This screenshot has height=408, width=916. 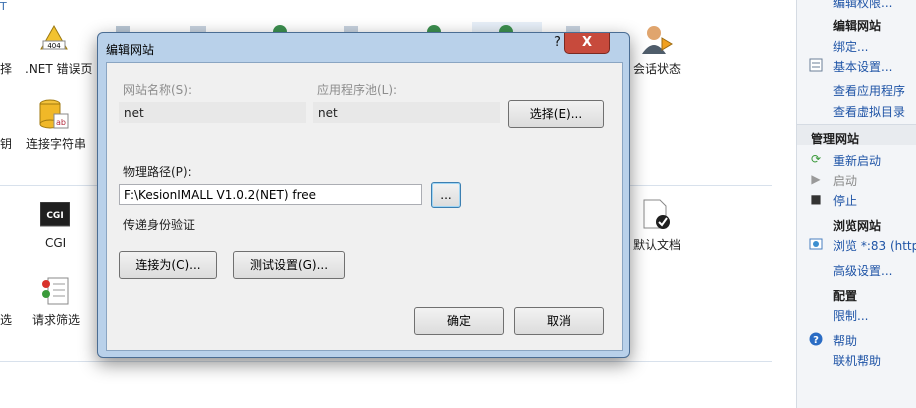 What do you see at coordinates (56, 144) in the screenshot?
I see `connection-strings-label: 连接字符串` at bounding box center [56, 144].